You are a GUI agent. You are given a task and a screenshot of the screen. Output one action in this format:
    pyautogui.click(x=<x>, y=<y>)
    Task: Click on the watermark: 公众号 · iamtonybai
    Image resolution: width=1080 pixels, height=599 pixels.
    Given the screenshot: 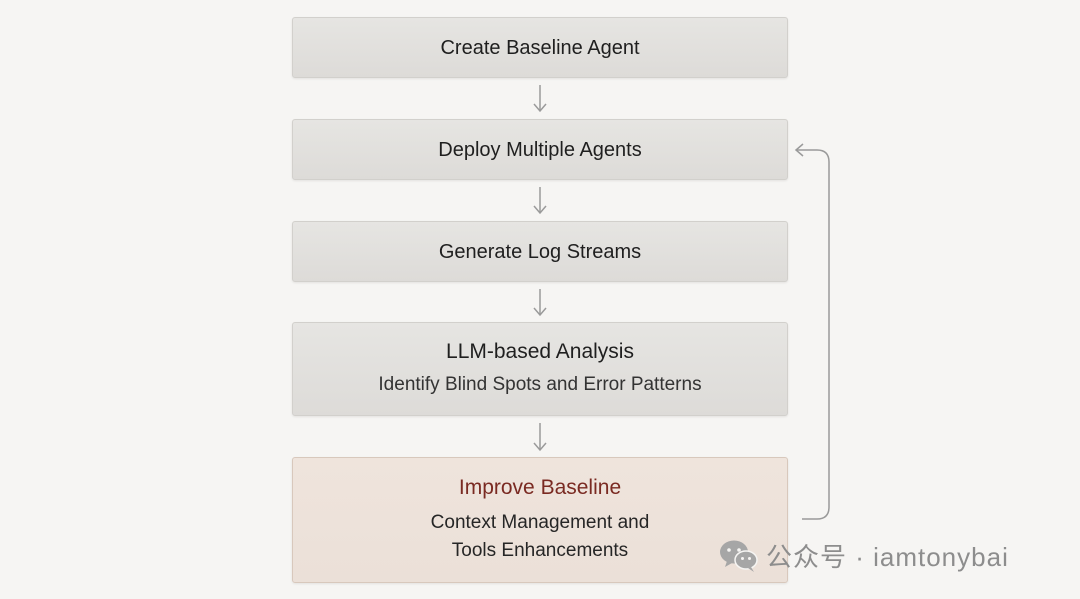 What is the action you would take?
    pyautogui.click(x=863, y=555)
    